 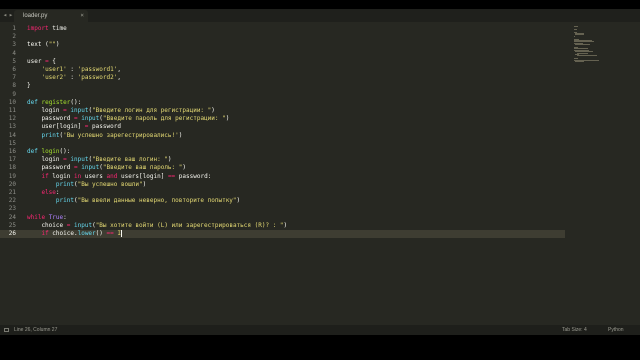 What do you see at coordinates (282, 234) in the screenshot?
I see `code-line: 26 if choice.lower() == I` at bounding box center [282, 234].